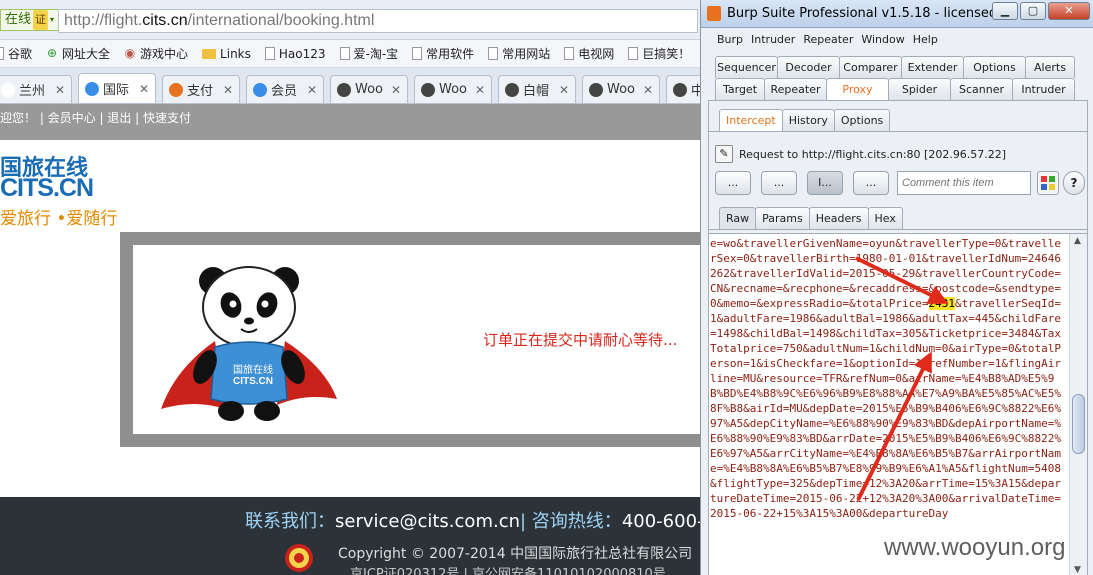 The height and width of the screenshot is (575, 1093). What do you see at coordinates (633, 53) in the screenshot?
I see `page-icon` at bounding box center [633, 53].